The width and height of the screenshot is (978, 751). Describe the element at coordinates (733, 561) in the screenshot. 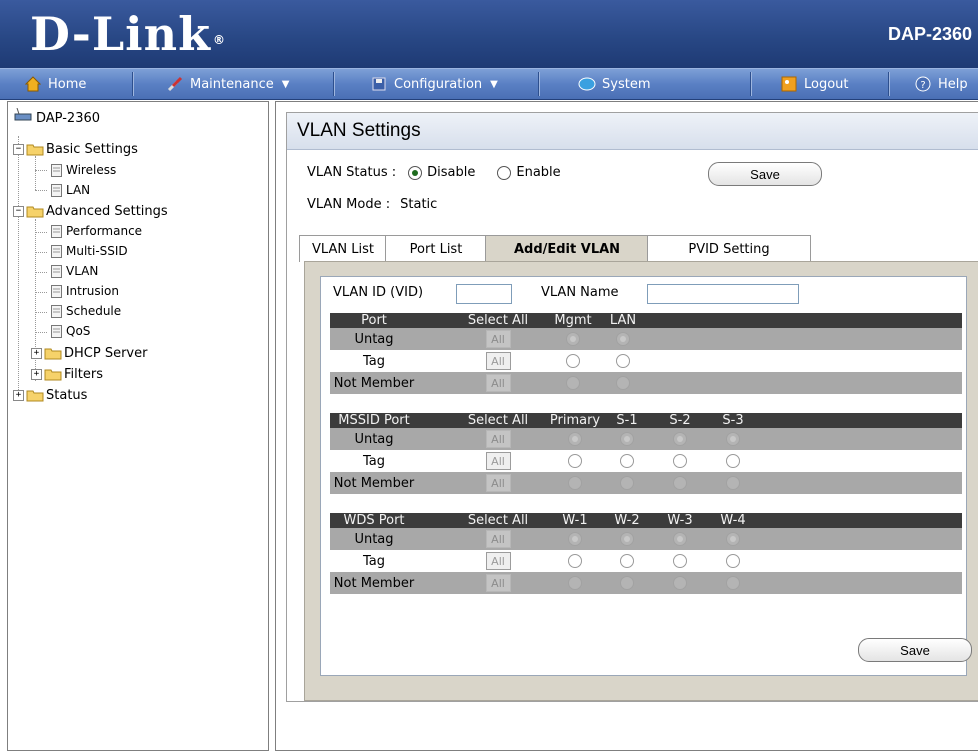

I see `w4-tag-radio` at that location.